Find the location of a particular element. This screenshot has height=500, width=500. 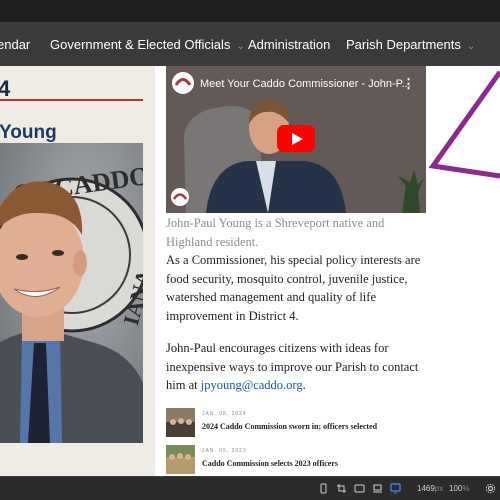

news-title-link: Caddo Commission selects 2023 officers is located at coordinates (270, 463).